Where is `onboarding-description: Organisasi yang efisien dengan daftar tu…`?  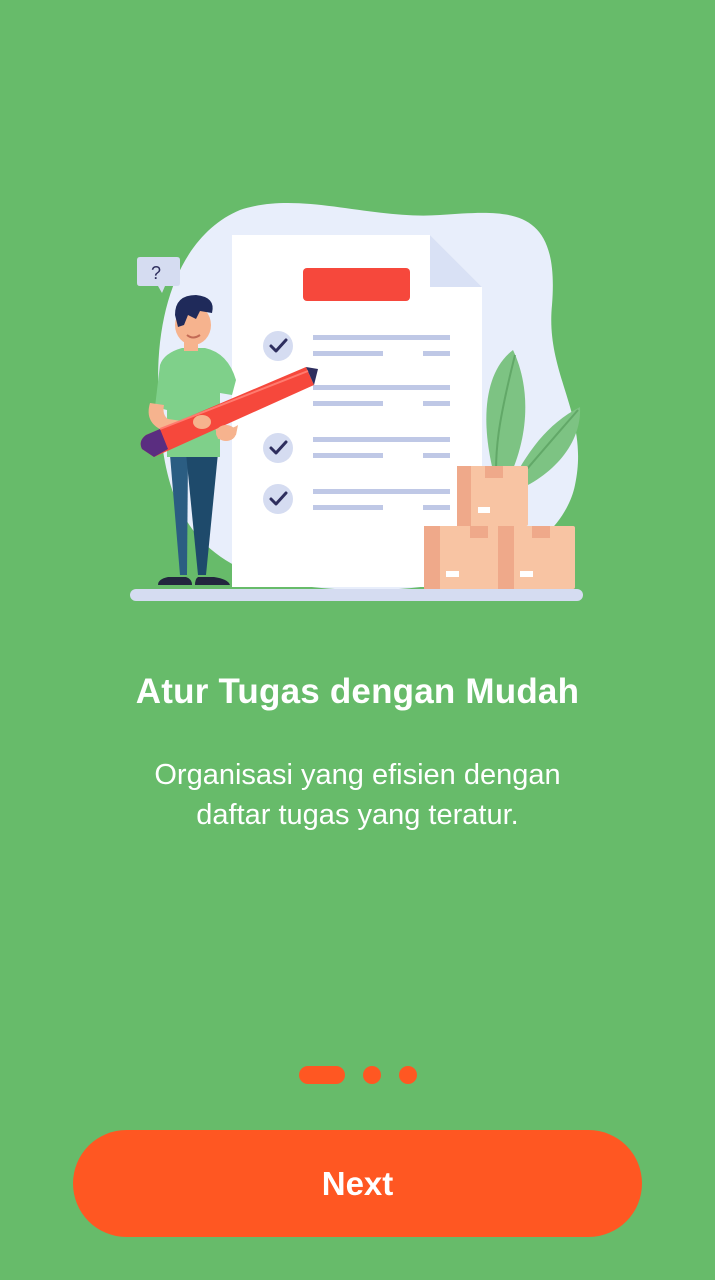
onboarding-description: Organisasi yang efisien dengan daftar tu… is located at coordinates (357, 795).